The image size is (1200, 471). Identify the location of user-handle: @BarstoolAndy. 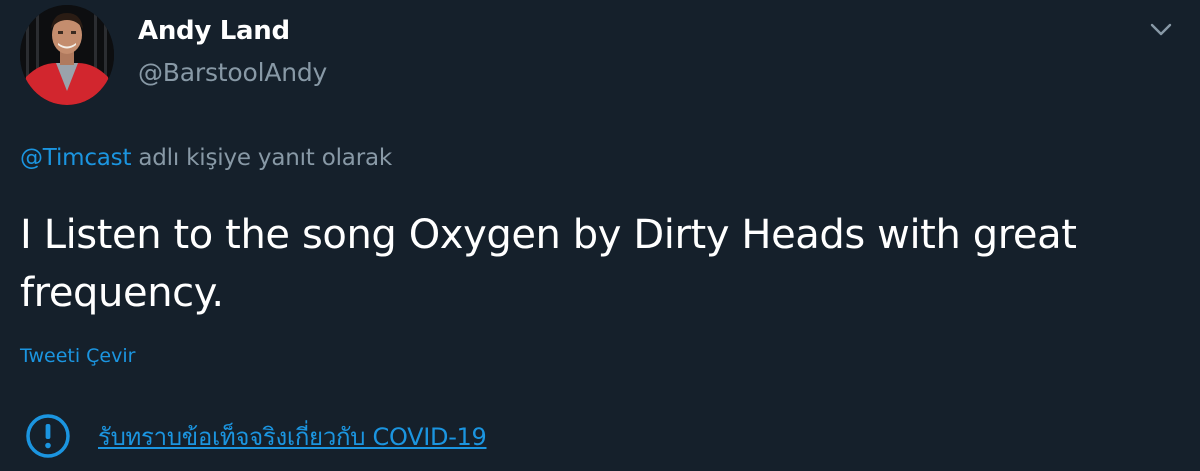
(232, 72).